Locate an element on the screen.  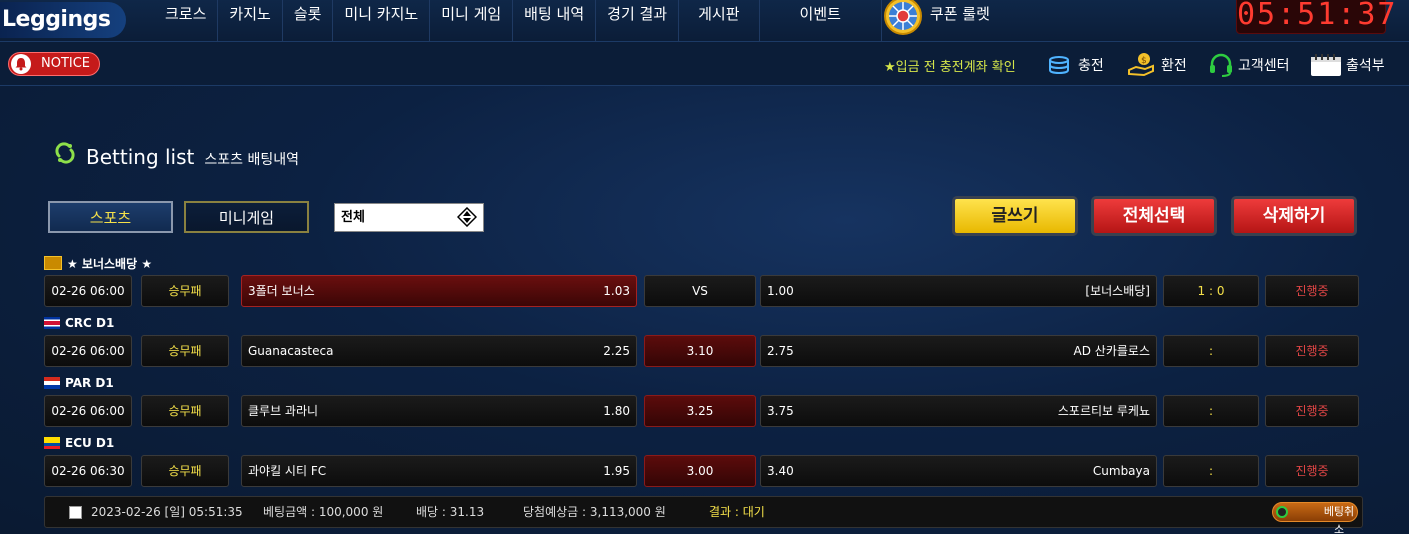
money-hand-icon: $ is located at coordinates (1141, 65).